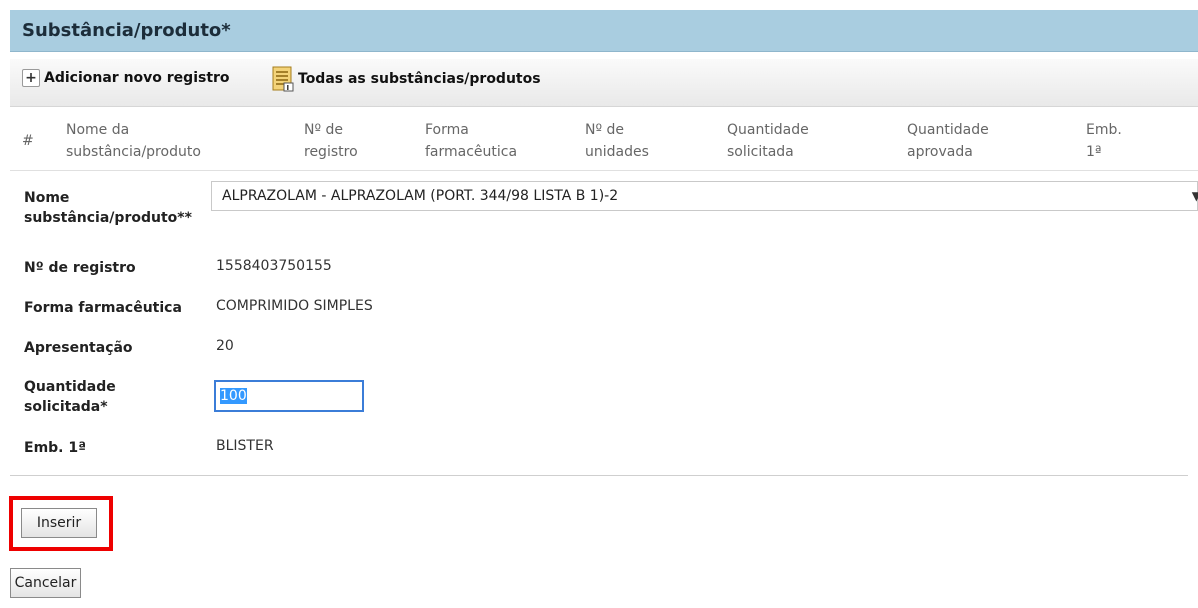 The image size is (1198, 608). I want to click on col-unidades: Nº de unidades, so click(617, 141).